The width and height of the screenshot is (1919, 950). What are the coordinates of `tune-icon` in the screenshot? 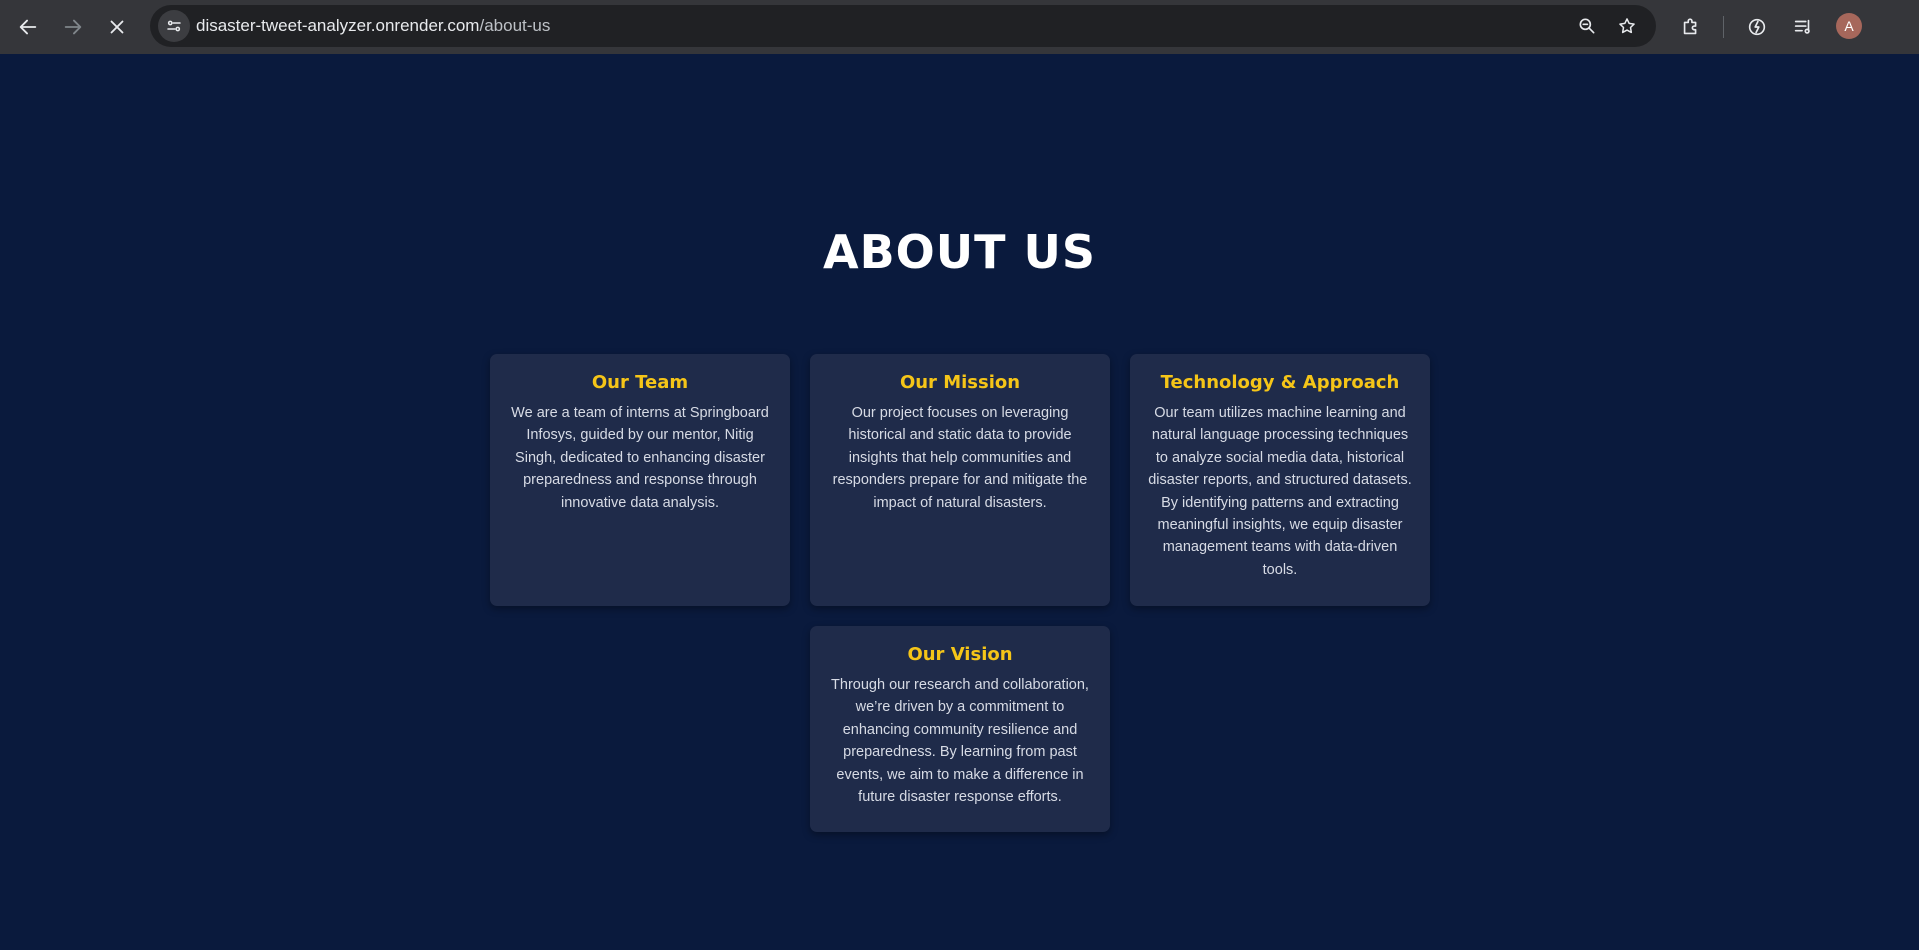 It's located at (174, 26).